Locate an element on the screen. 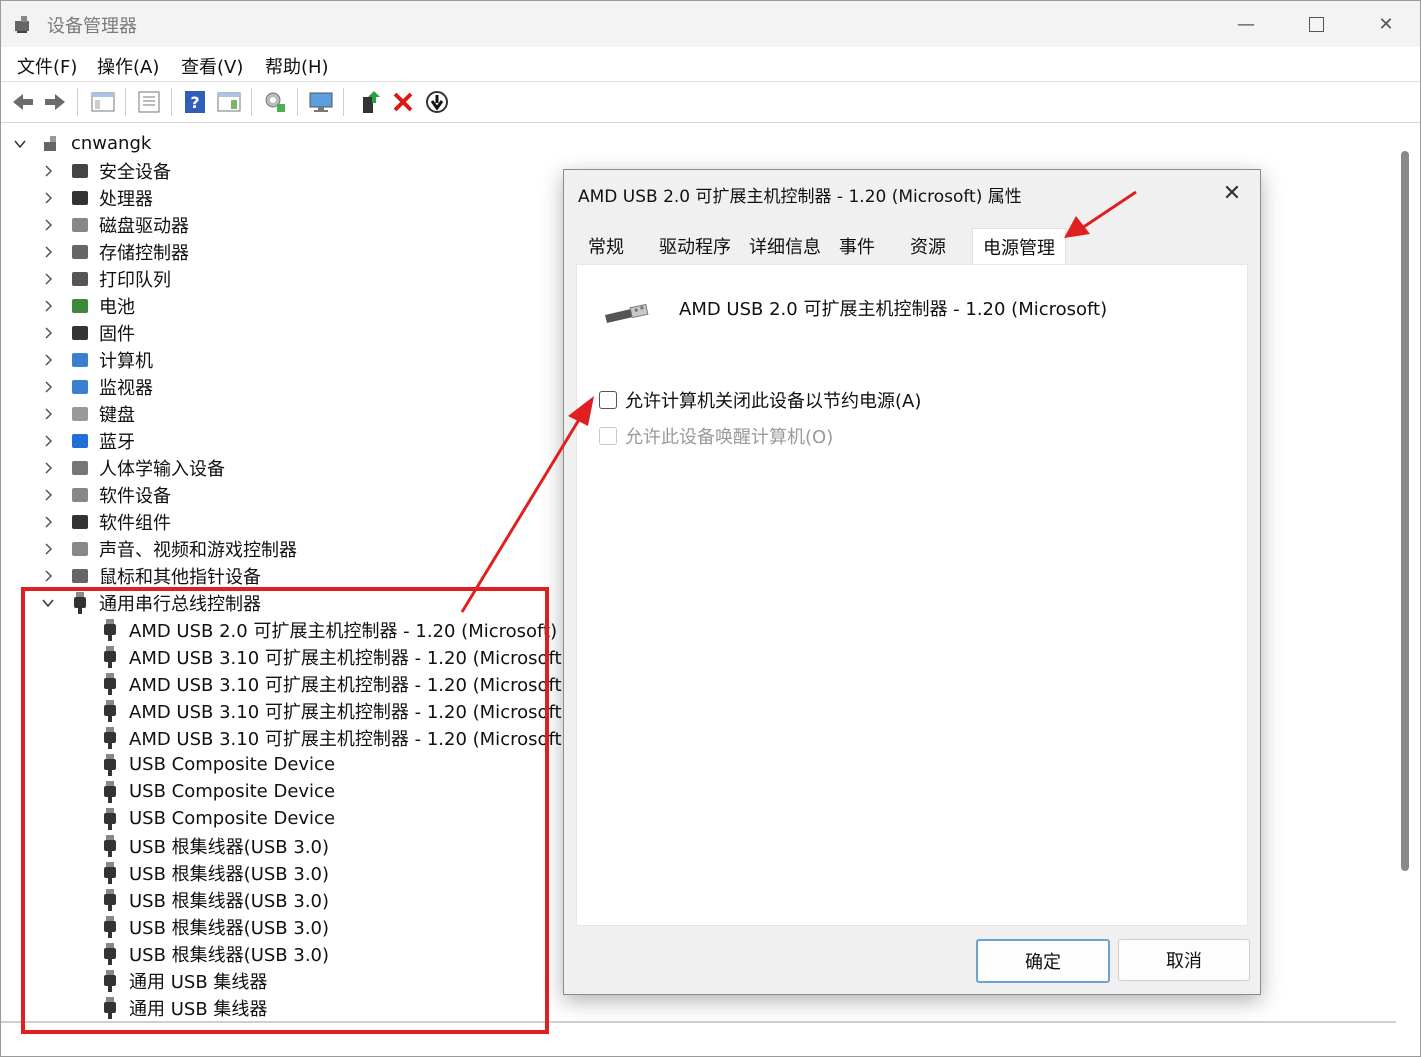 The height and width of the screenshot is (1057, 1421). tree-category-item: 处理器 is located at coordinates (97, 197).